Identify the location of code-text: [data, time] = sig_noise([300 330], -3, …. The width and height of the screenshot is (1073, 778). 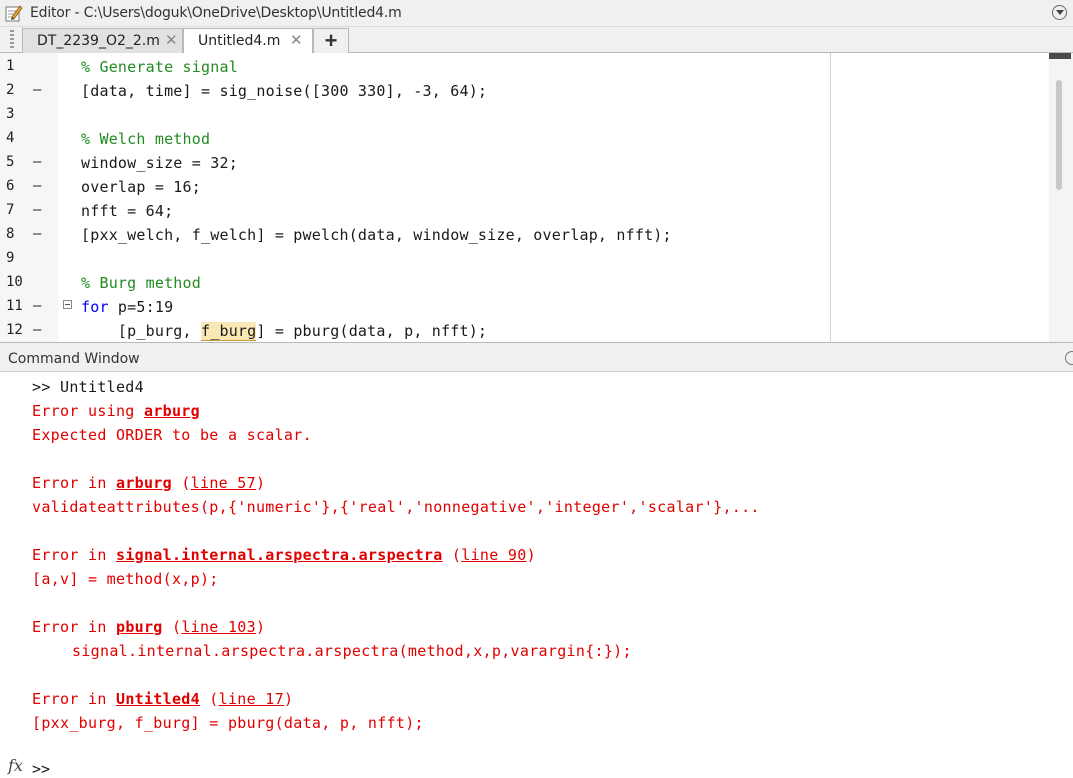
(284, 91).